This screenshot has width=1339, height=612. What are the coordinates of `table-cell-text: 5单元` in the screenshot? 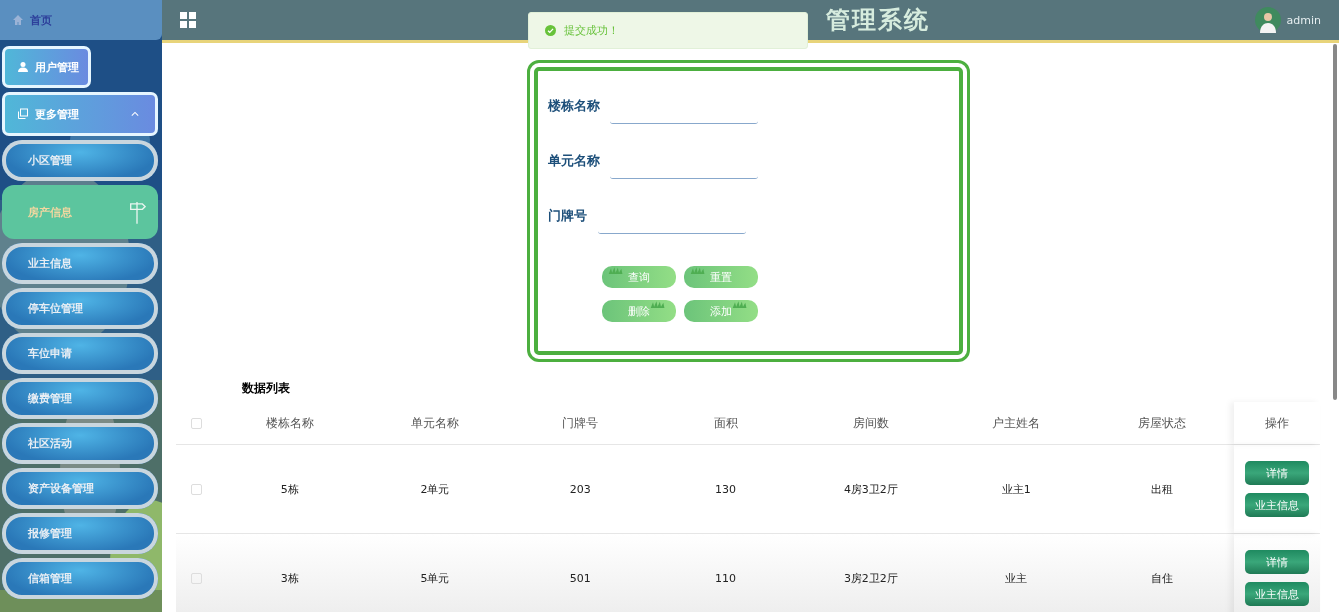 It's located at (435, 578).